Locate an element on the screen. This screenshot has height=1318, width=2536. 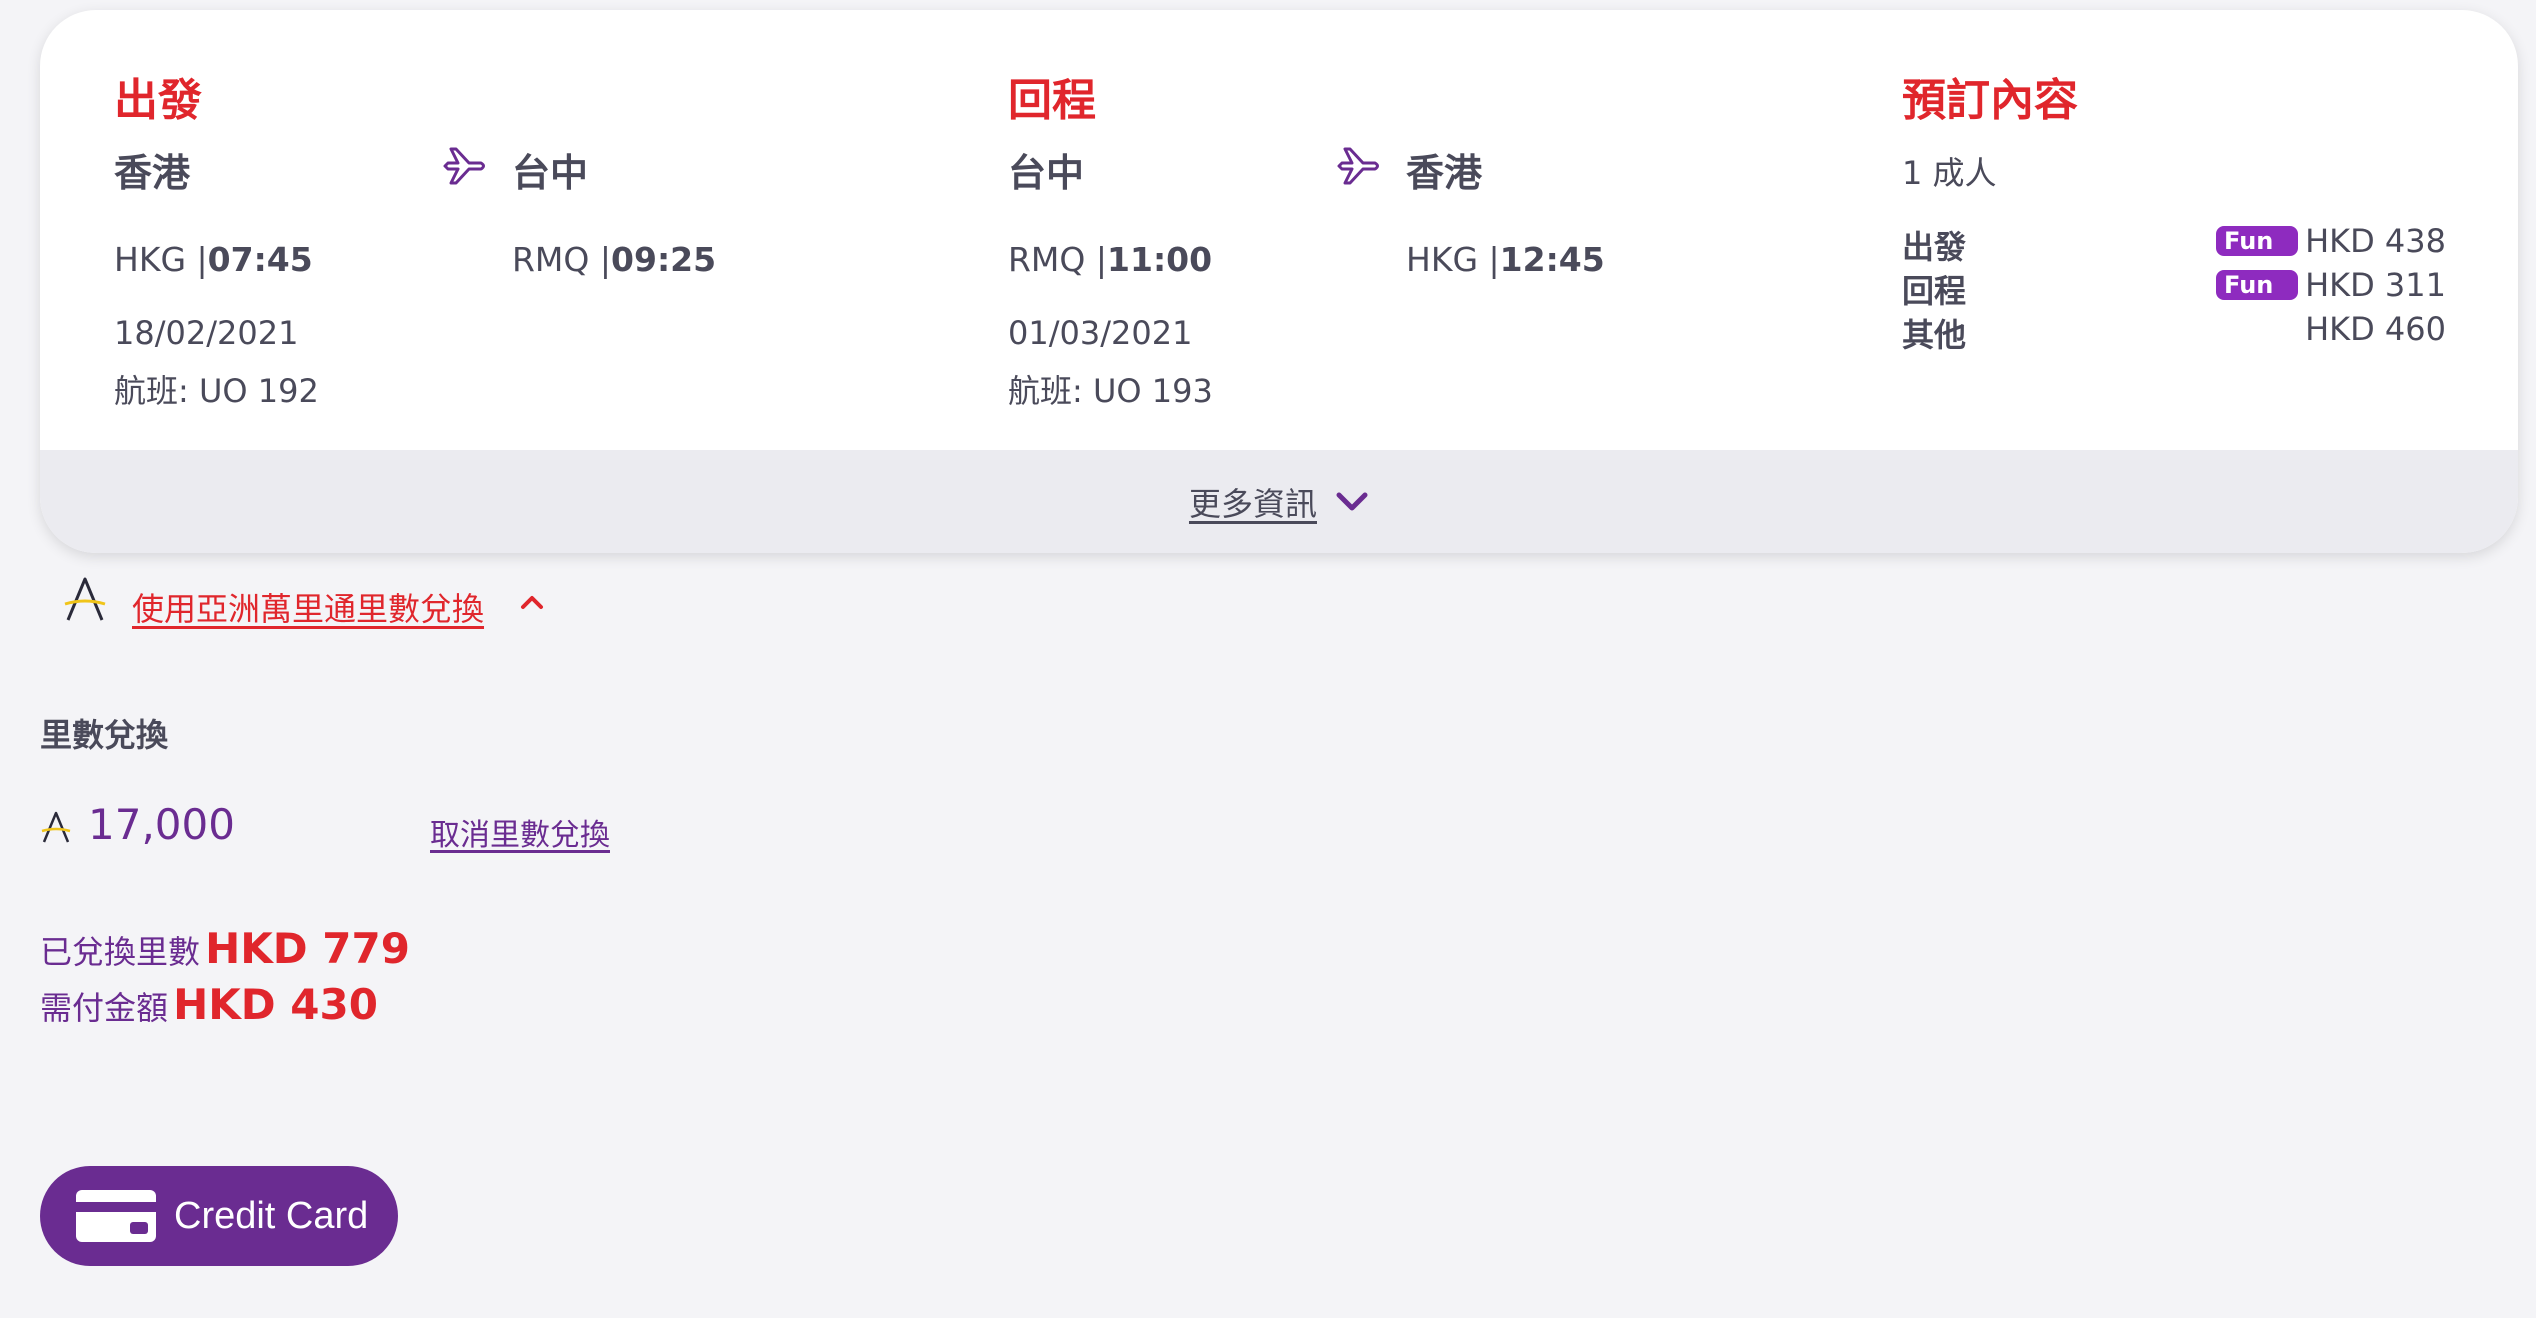
price-row-label: 回程 is located at coordinates (1934, 291).